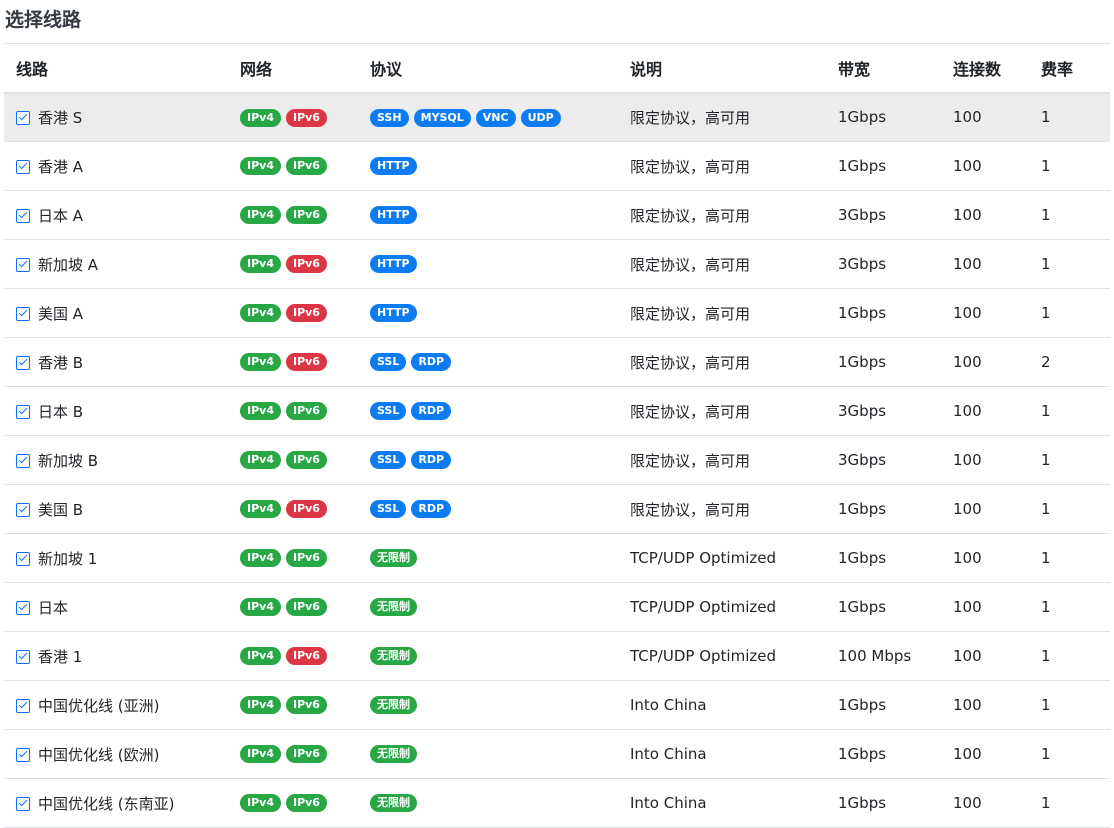 The image size is (1114, 828). I want to click on table-row: 中国优化线 (亚洲) IPv4 IPv6 无限制 Into China 1Gbps 100 1, so click(557, 705).